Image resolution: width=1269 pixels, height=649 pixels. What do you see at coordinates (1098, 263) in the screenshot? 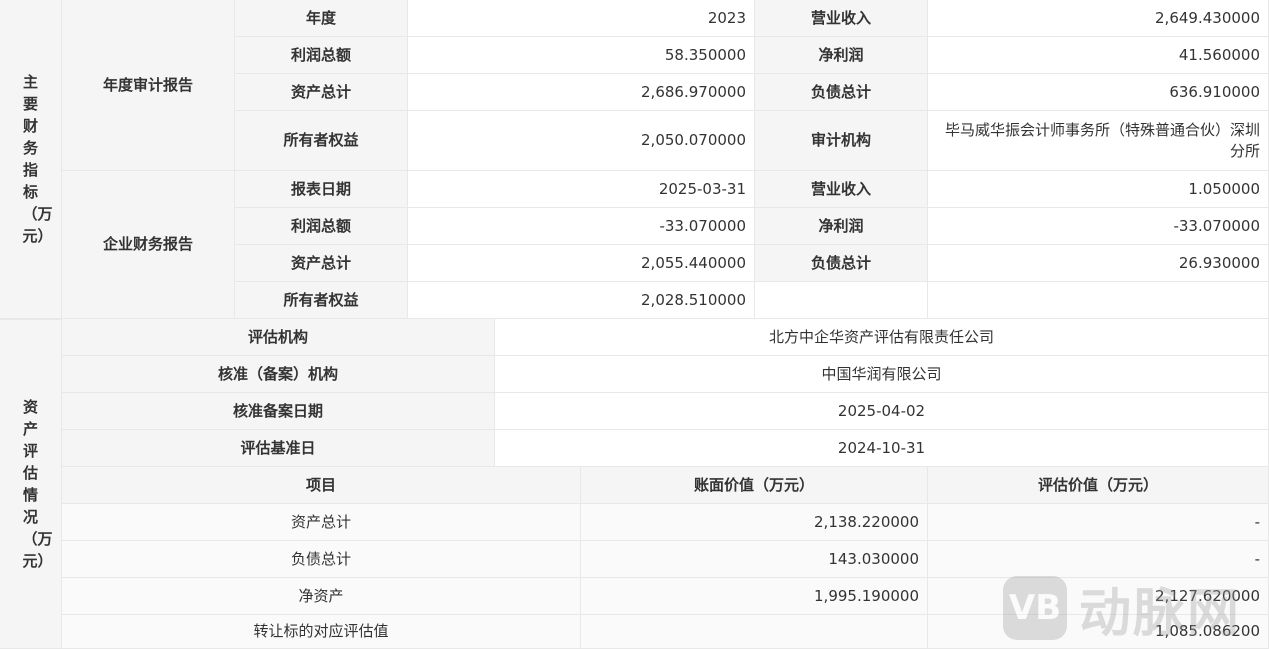
I see `report-total-liab-value: 26.930000` at bounding box center [1098, 263].